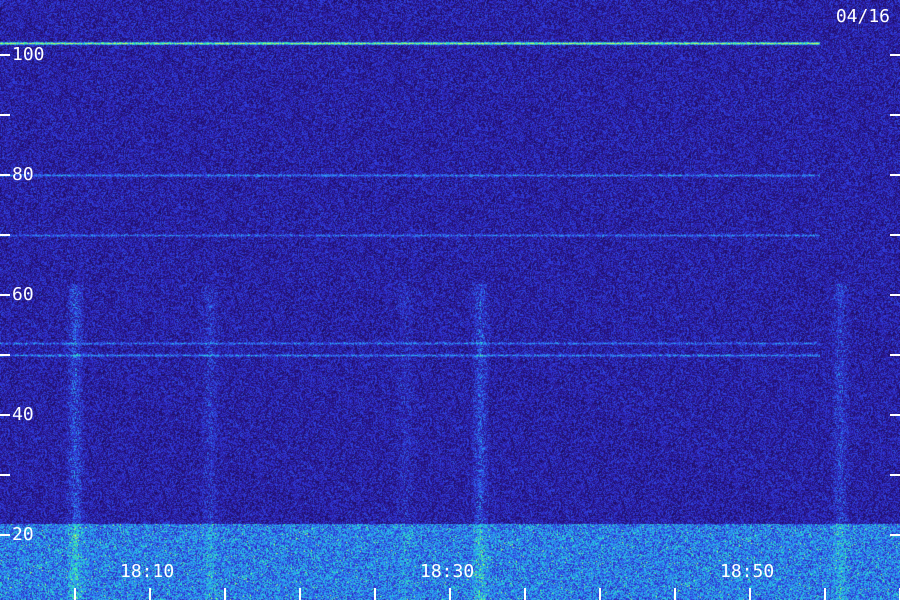  I want to click on y-tick-label: 100, so click(28, 54).